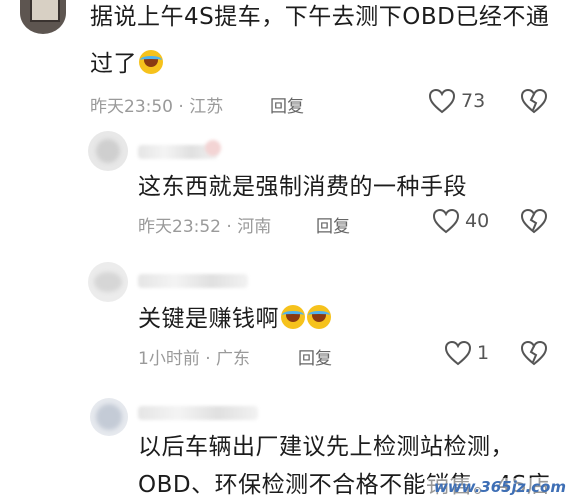 The width and height of the screenshot is (576, 504). Describe the element at coordinates (499, 487) in the screenshot. I see `watermark: www.365jz.com` at that location.